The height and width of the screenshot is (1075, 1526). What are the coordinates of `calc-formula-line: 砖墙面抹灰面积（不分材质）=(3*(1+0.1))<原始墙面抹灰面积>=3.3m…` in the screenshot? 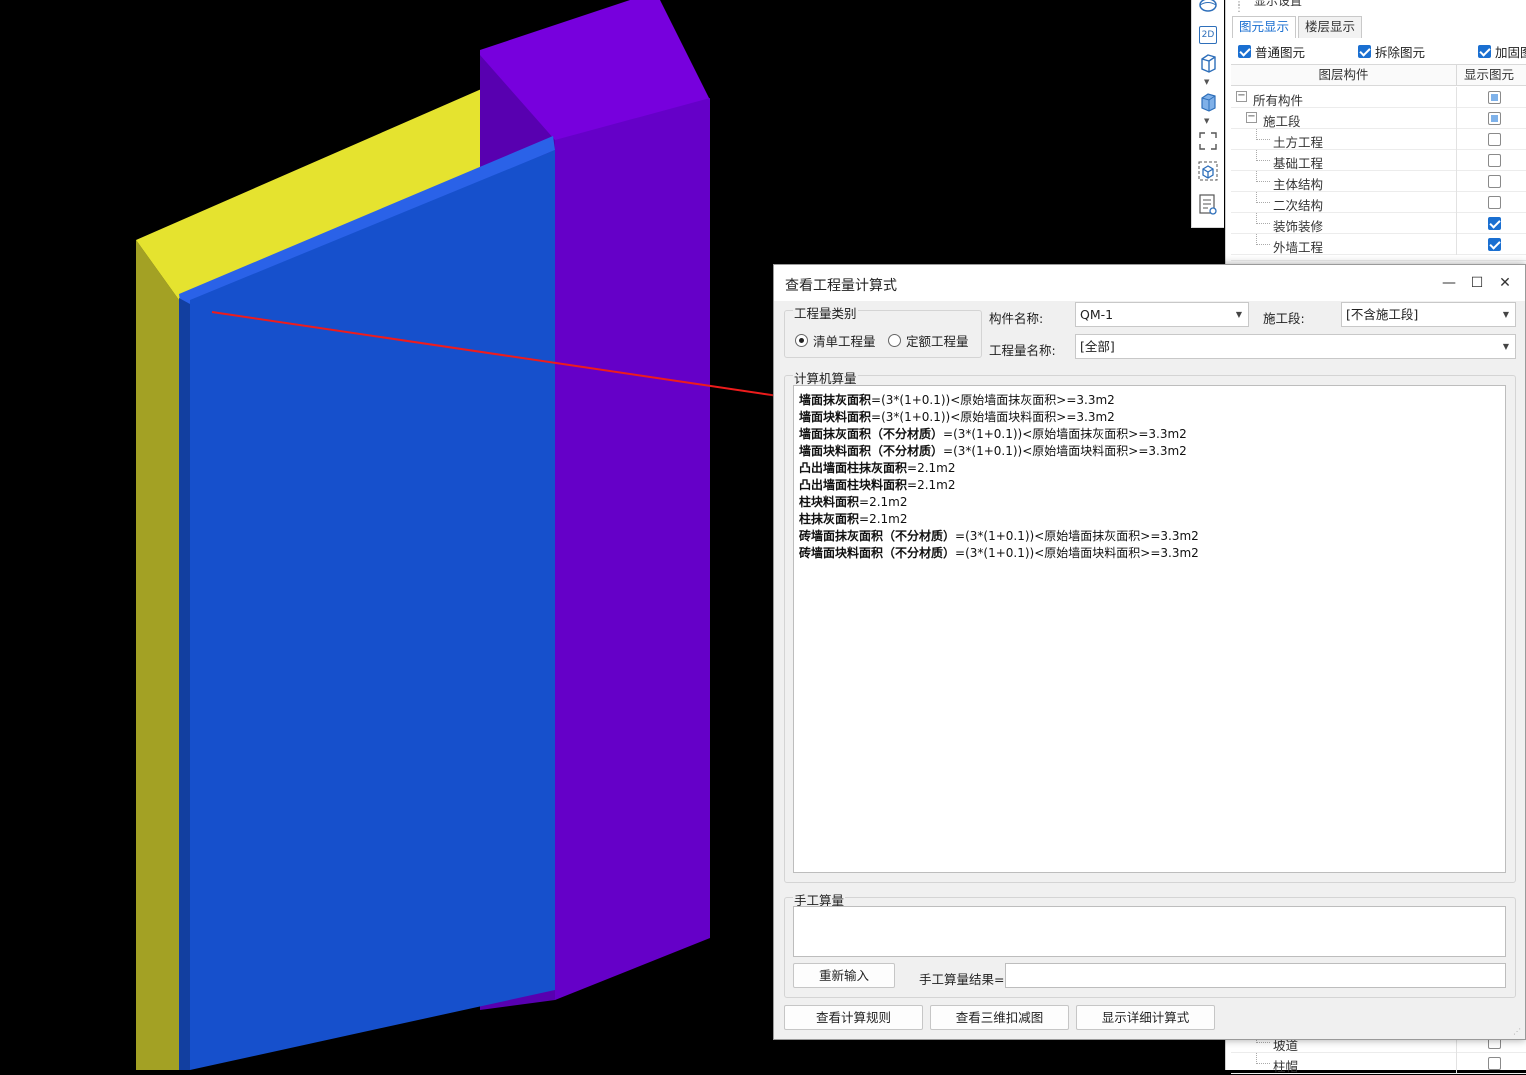 It's located at (999, 535).